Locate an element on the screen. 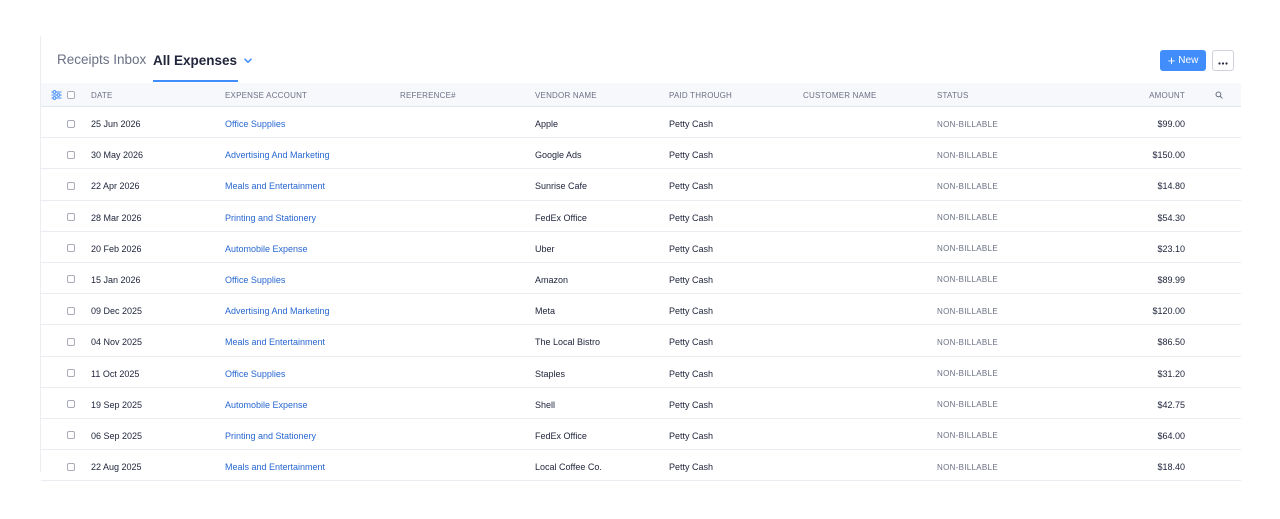  more-options-button is located at coordinates (1223, 60).